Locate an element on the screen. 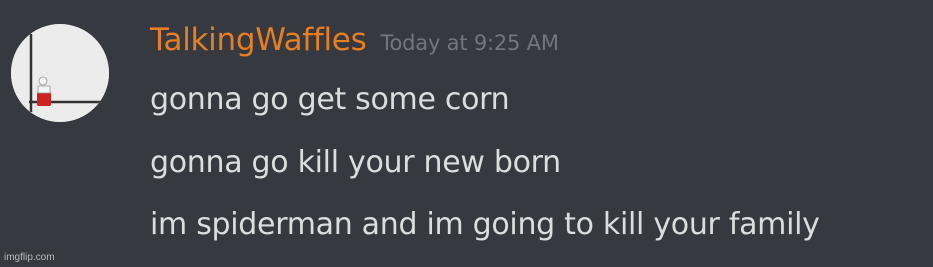 The height and width of the screenshot is (267, 933). avatar-icon is located at coordinates (60, 73).